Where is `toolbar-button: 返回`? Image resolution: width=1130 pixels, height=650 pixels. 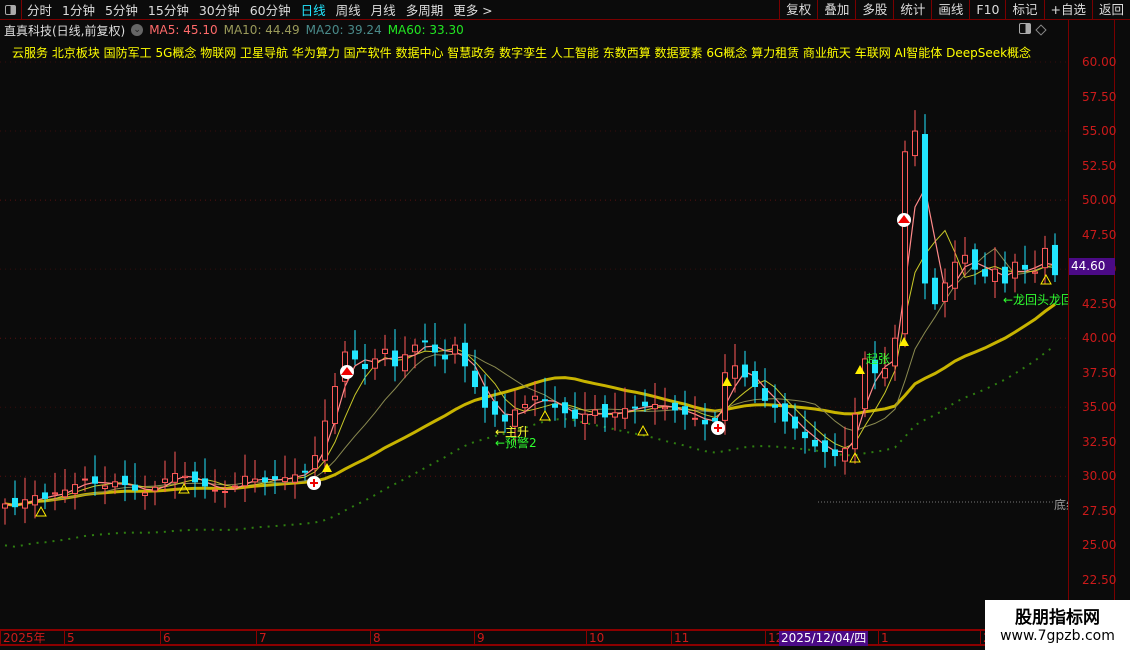
toolbar-button: 返回 is located at coordinates (1110, 10).